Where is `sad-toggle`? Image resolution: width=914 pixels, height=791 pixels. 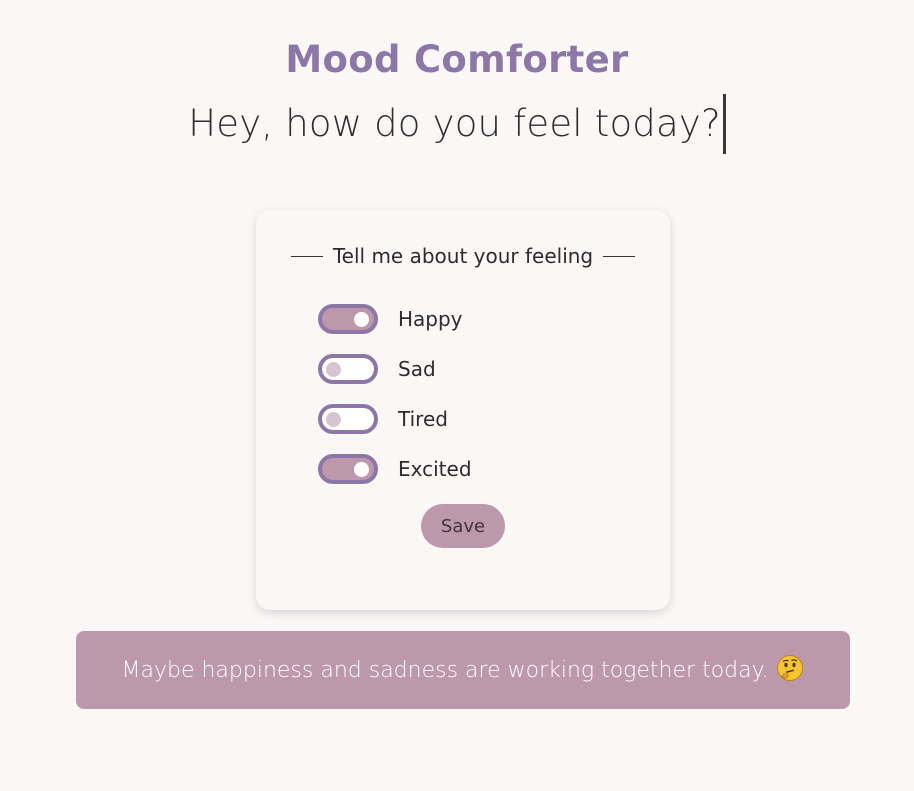
sad-toggle is located at coordinates (348, 369).